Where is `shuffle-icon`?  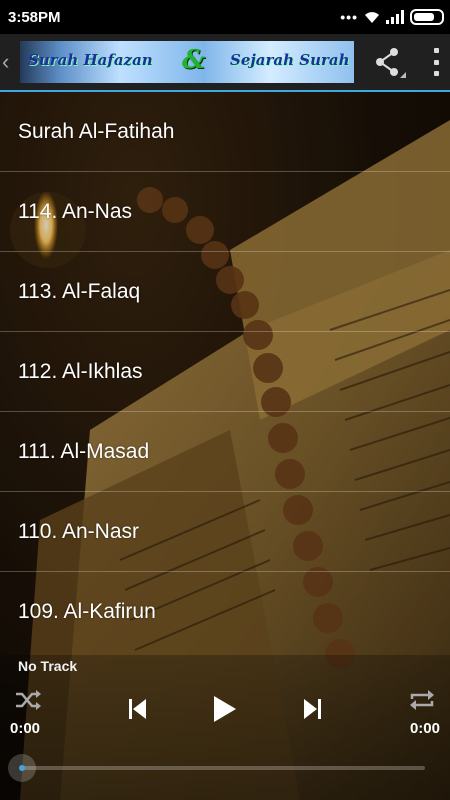
shuffle-icon is located at coordinates (28, 700).